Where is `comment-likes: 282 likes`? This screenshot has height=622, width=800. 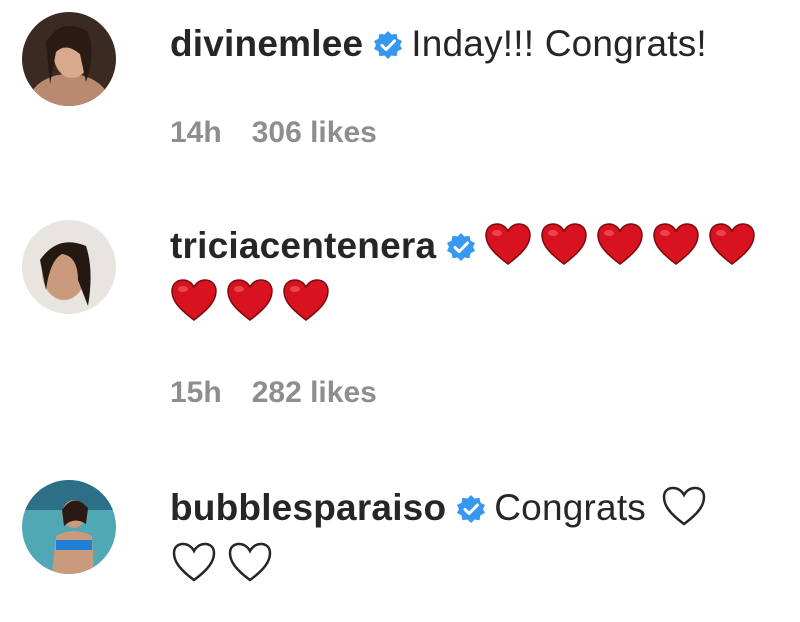 comment-likes: 282 likes is located at coordinates (314, 392).